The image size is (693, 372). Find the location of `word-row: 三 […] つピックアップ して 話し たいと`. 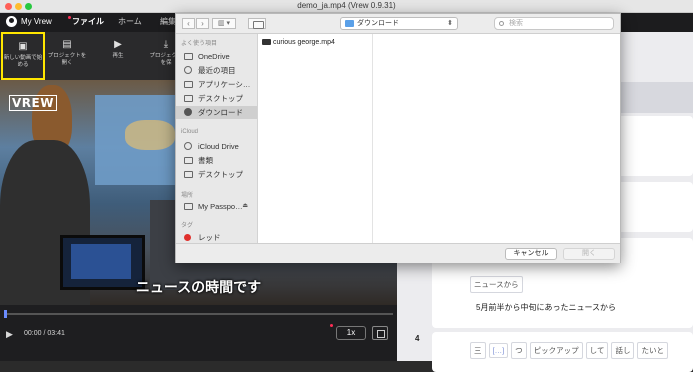

word-row: 三 […] つピックアップ して 話し たいと is located at coordinates (570, 349).